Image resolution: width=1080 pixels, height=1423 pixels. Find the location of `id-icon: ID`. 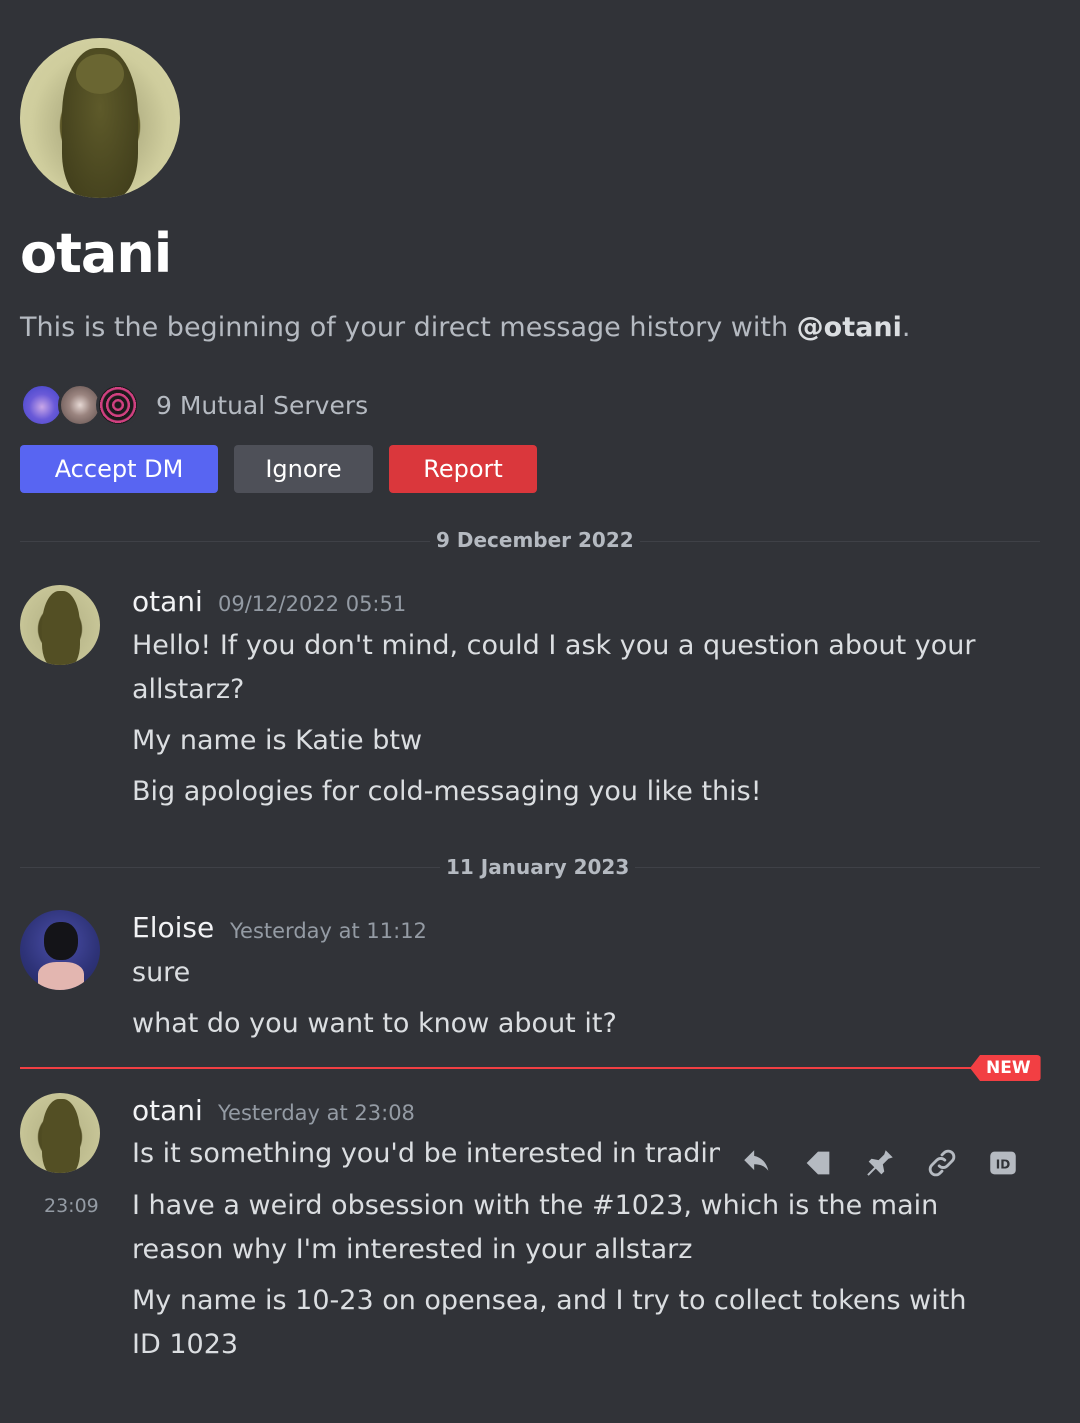

id-icon: ID is located at coordinates (1003, 1163).